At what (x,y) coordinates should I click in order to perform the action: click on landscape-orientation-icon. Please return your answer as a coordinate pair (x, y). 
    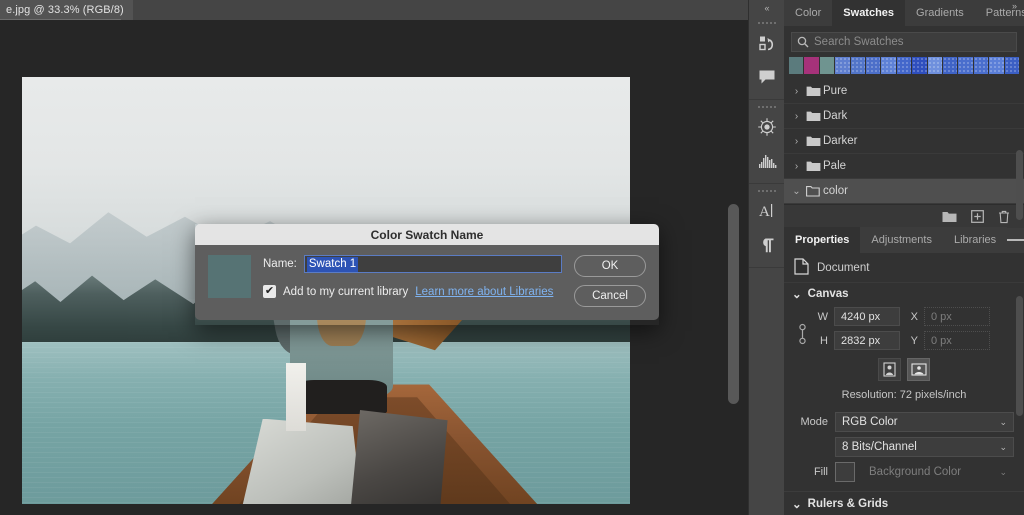
    Looking at the image, I should click on (918, 369).